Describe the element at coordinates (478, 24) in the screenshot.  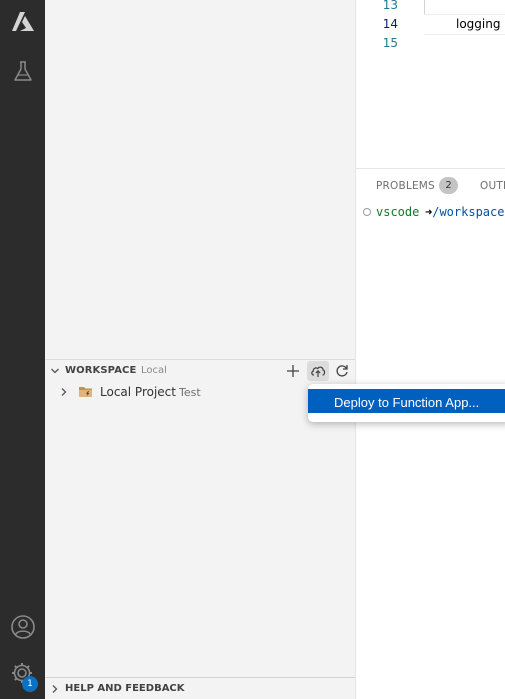
I see `code-line: logging` at that location.